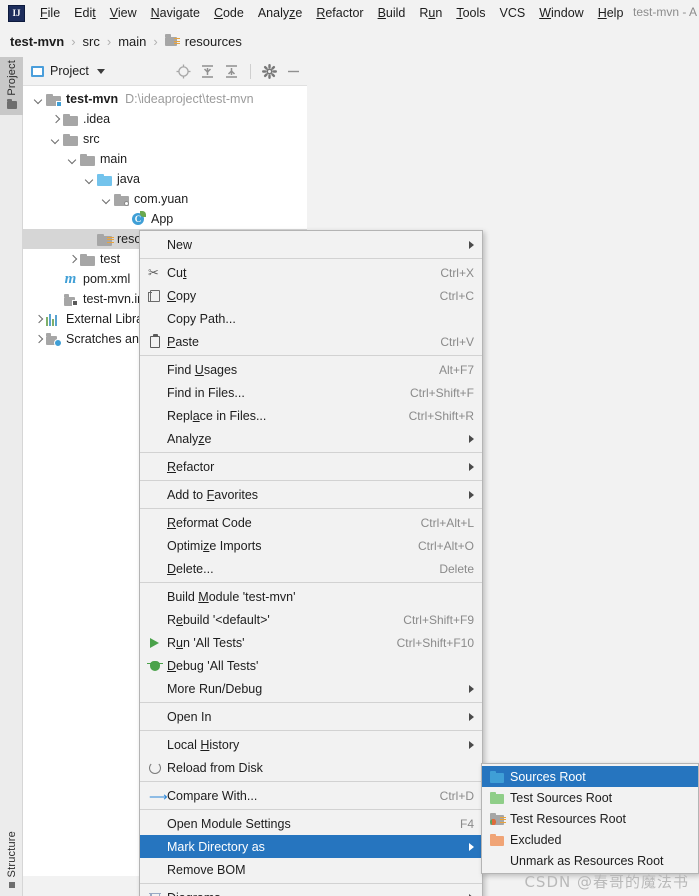 Image resolution: width=699 pixels, height=896 pixels. Describe the element at coordinates (311, 392) in the screenshot. I see `menu-item-find-in-files: Find in Files... Ctrl+Shift+F` at that location.